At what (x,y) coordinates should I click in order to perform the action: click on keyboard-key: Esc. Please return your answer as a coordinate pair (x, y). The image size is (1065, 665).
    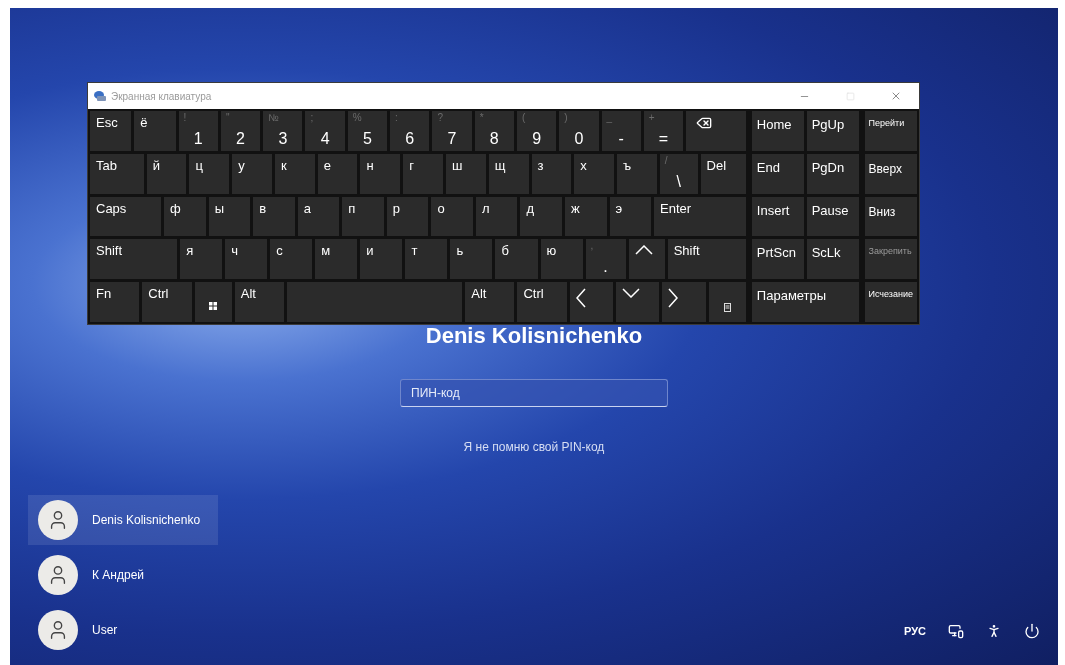
    Looking at the image, I should click on (111, 131).